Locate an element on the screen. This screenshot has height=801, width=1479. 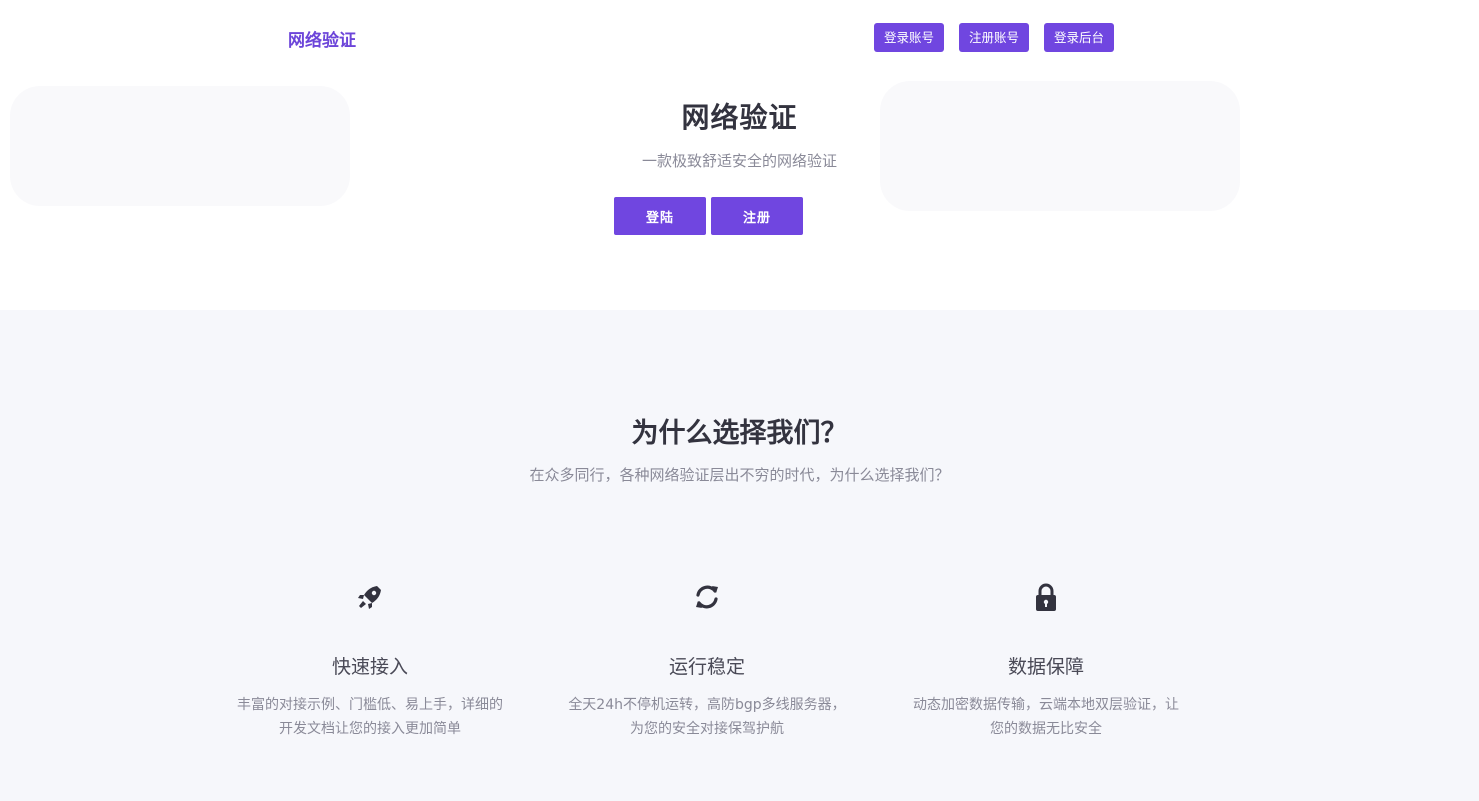
login-account-button: 登录账号 is located at coordinates (909, 37).